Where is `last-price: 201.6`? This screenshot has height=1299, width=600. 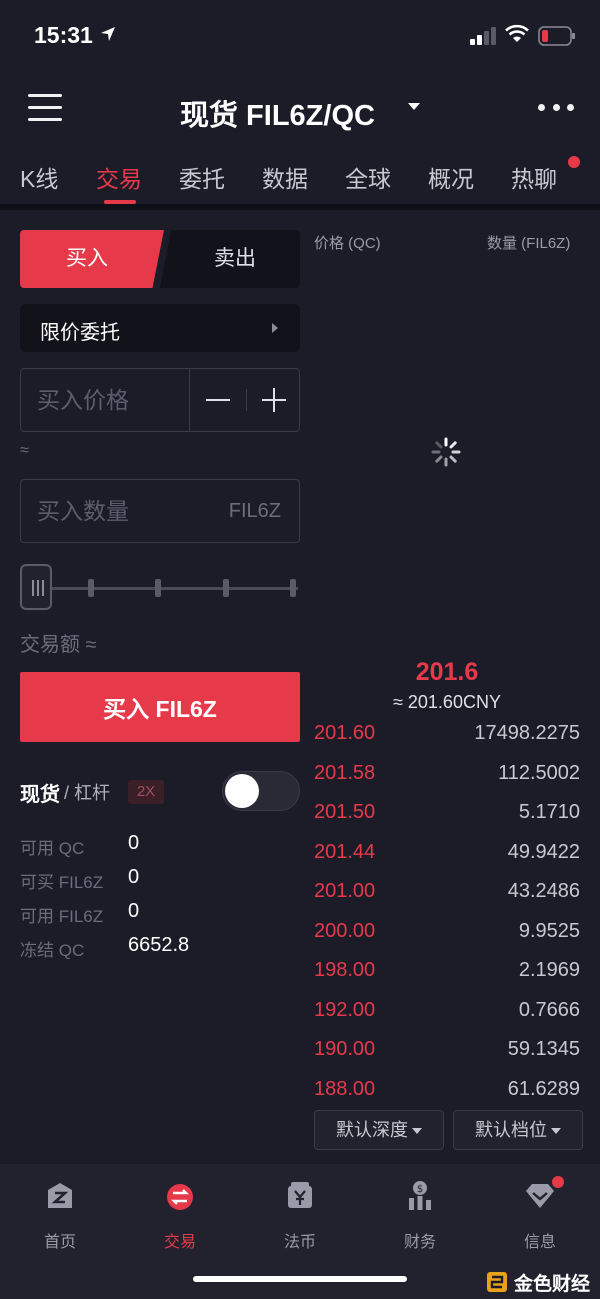
last-price: 201.6 is located at coordinates (447, 672).